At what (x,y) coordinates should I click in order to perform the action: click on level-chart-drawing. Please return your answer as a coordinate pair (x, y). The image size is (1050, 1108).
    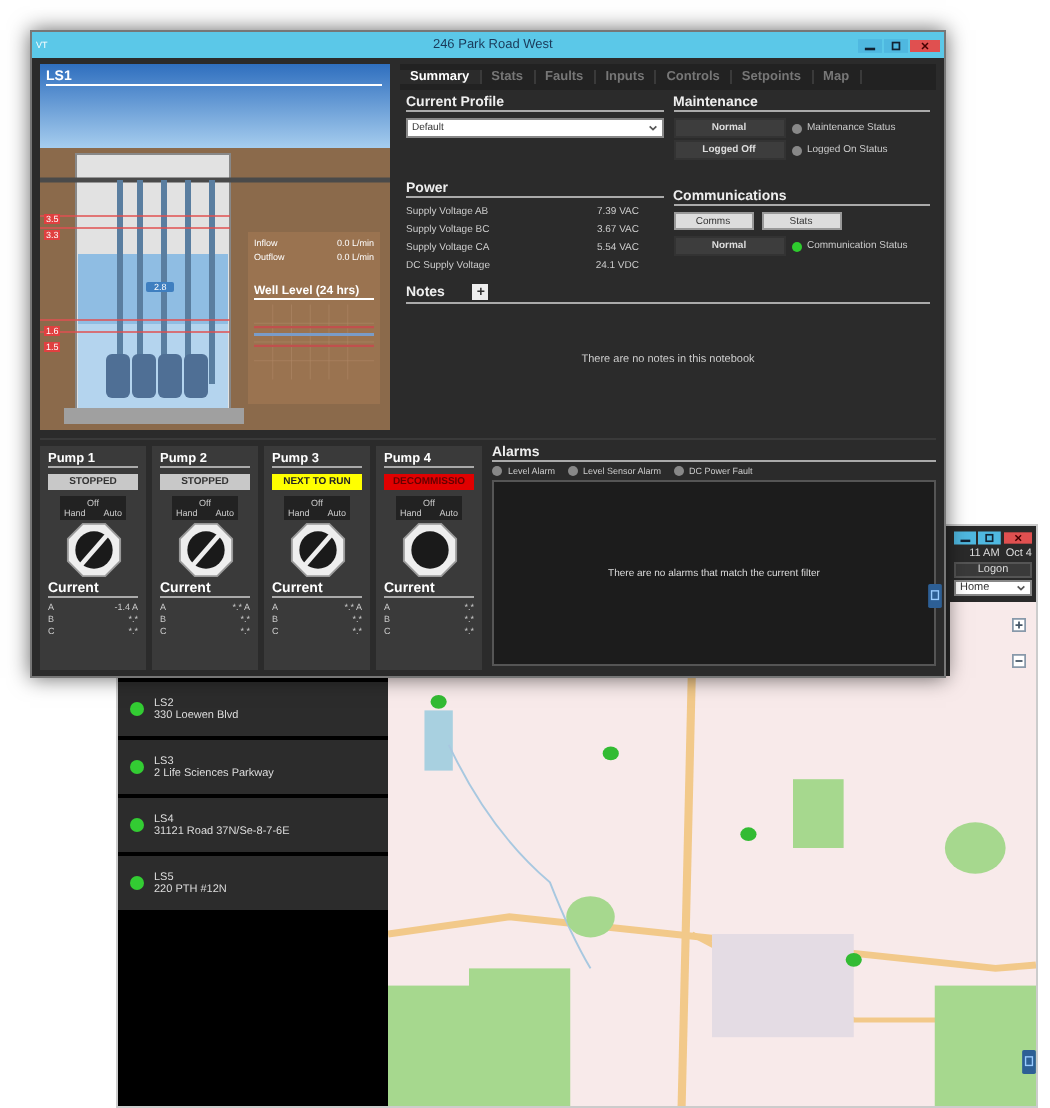
    Looking at the image, I should click on (314, 342).